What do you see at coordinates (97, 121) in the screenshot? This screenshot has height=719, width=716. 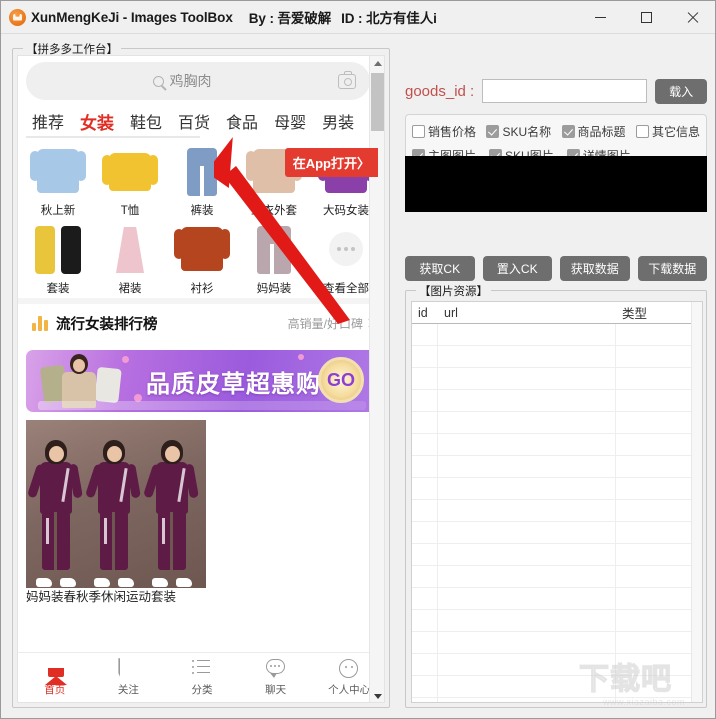 I see `tab-nvzhuang: 女装` at bounding box center [97, 121].